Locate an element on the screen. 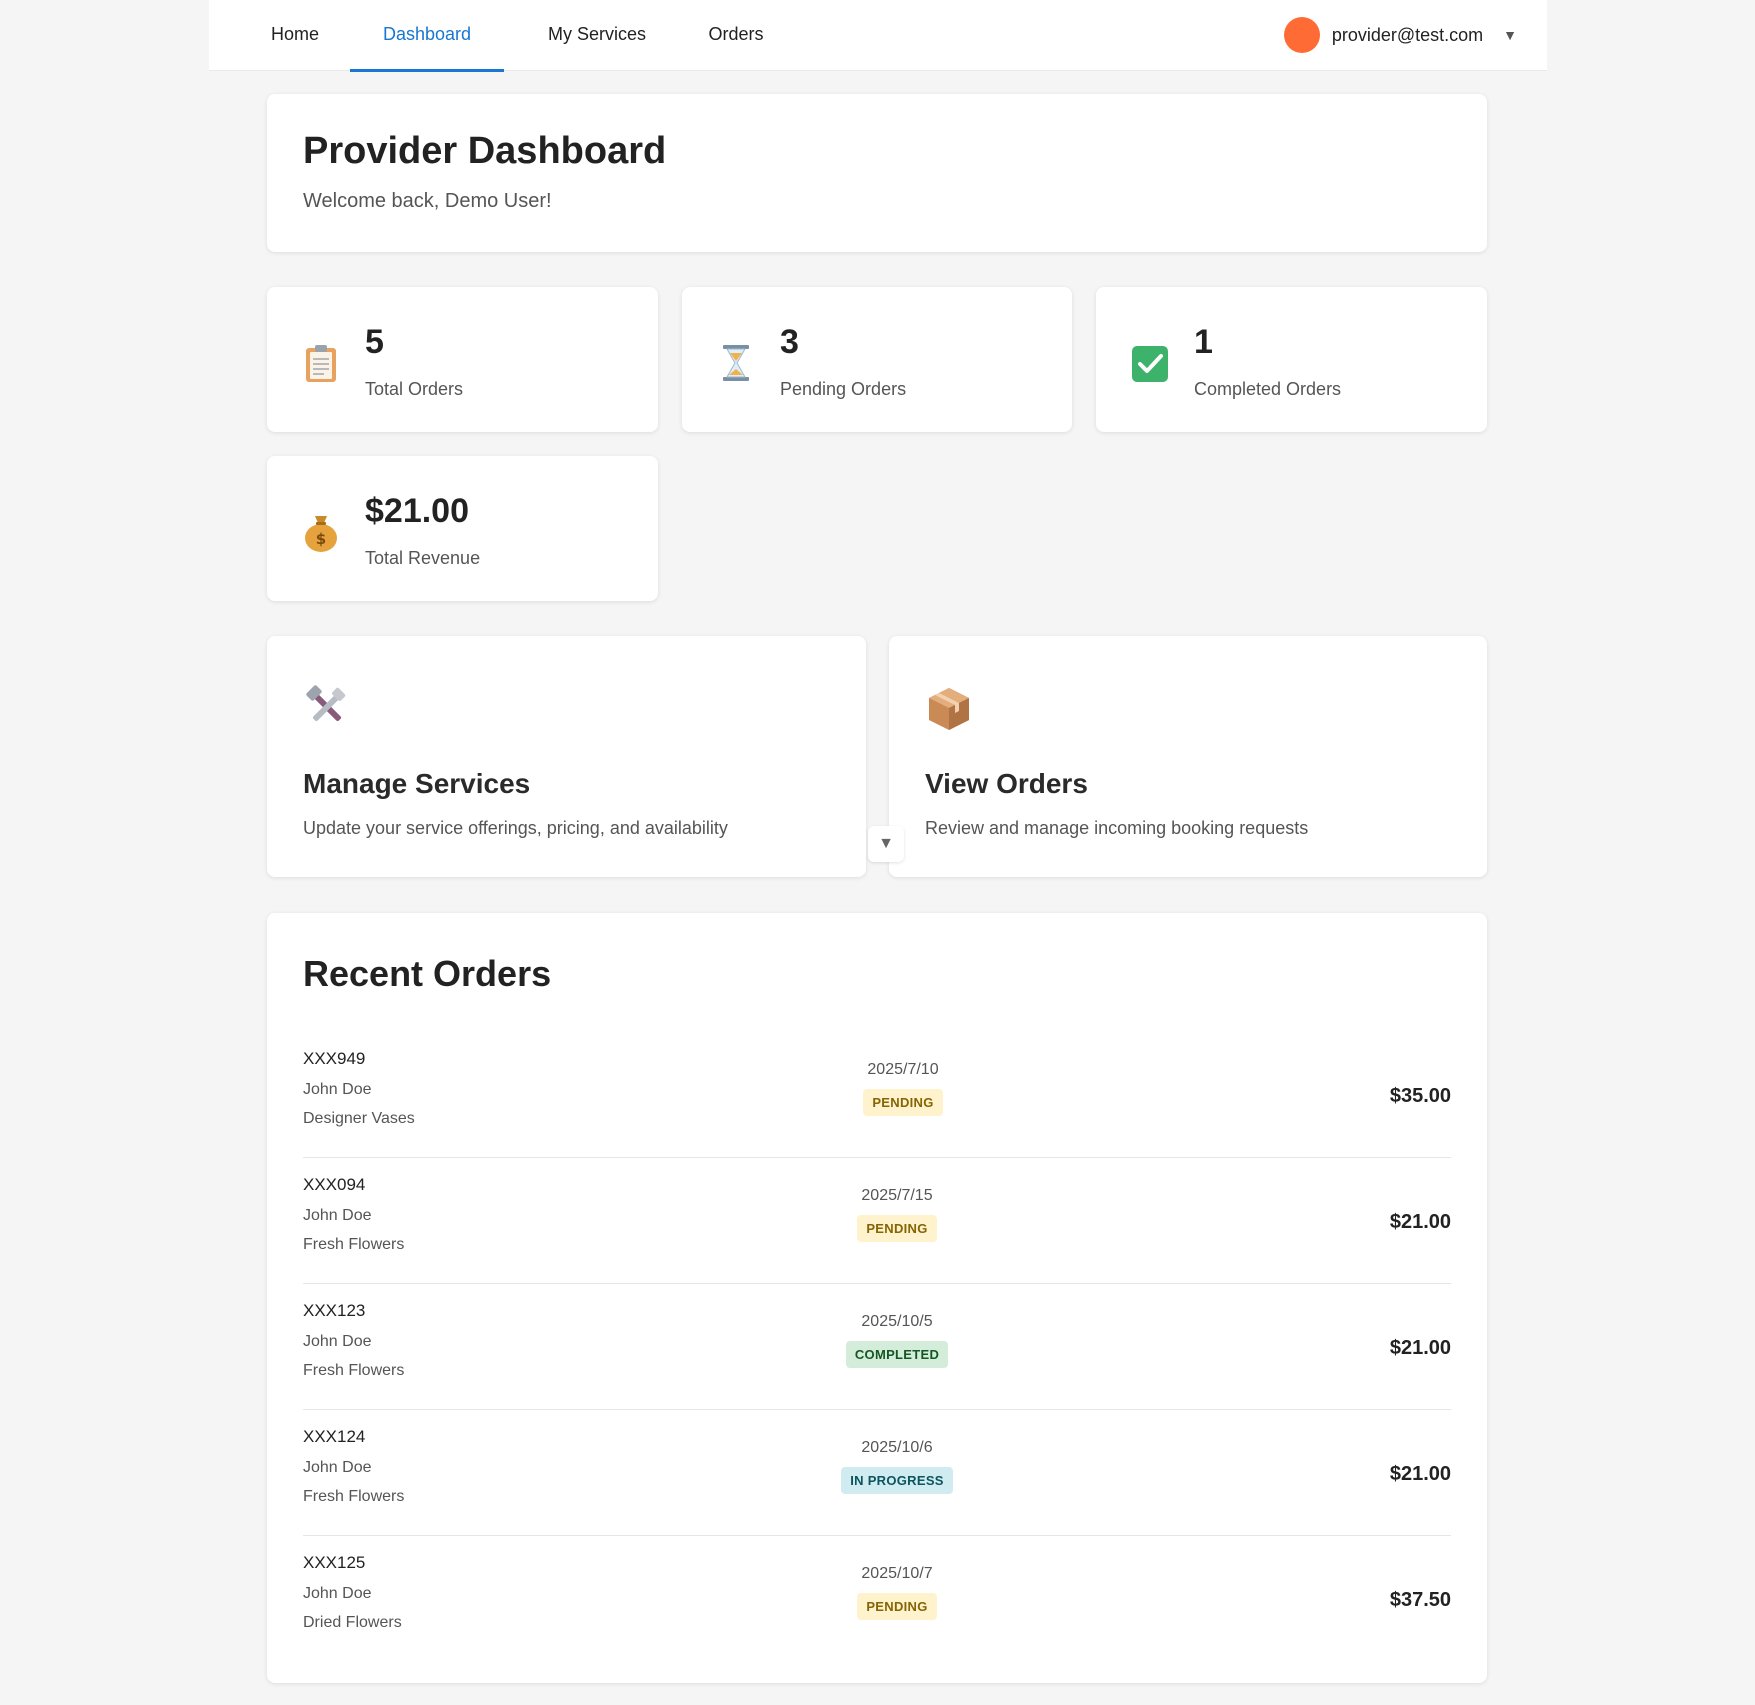 The height and width of the screenshot is (1705, 1755). stat-card-total-revenue: $ $21.00 Total Revenue is located at coordinates (462, 528).